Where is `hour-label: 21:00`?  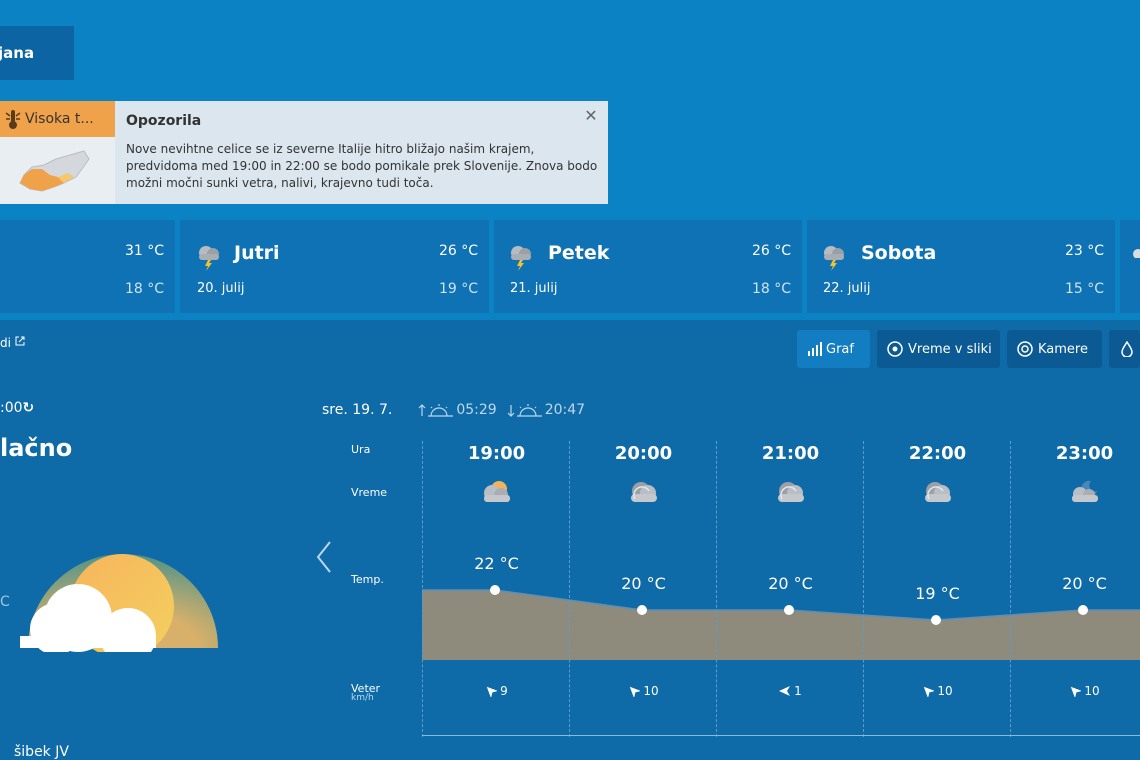
hour-label: 21:00 is located at coordinates (790, 453).